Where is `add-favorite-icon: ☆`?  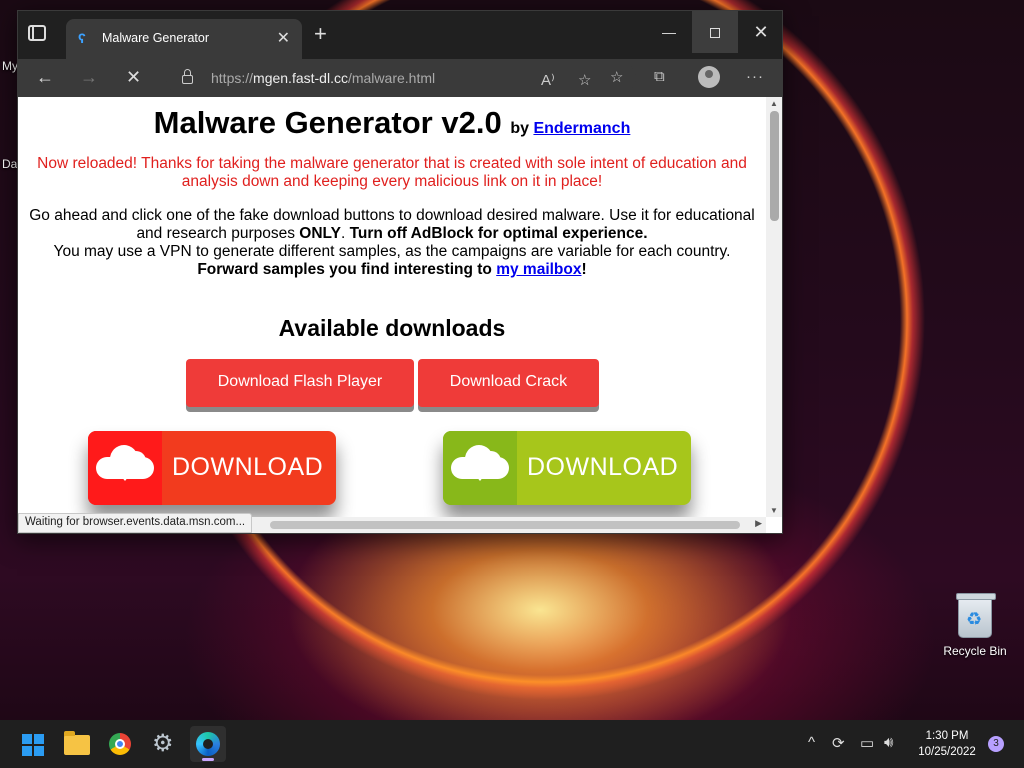 add-favorite-icon: ☆ is located at coordinates (584, 80).